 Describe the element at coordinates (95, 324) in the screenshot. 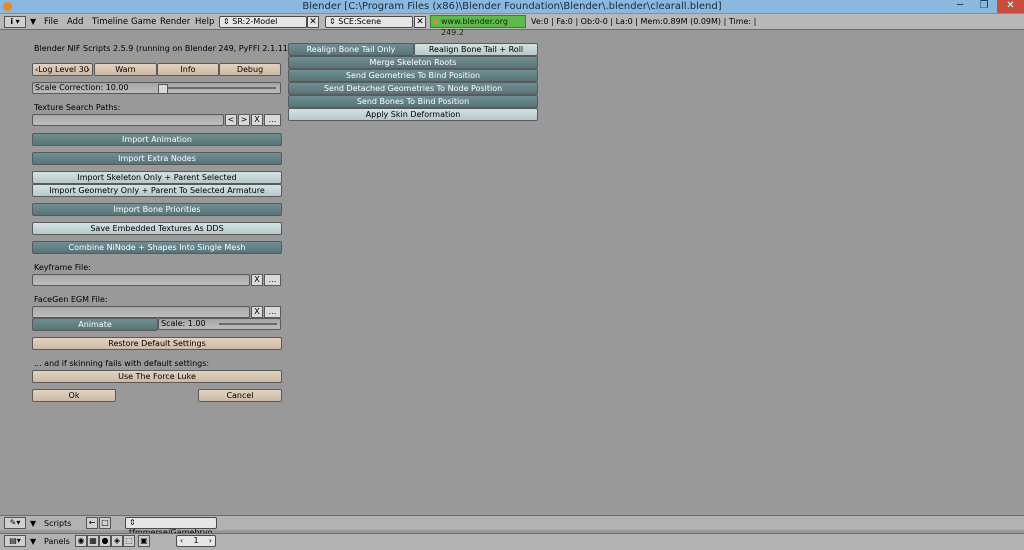

I see `animate-toggle: Animate` at that location.